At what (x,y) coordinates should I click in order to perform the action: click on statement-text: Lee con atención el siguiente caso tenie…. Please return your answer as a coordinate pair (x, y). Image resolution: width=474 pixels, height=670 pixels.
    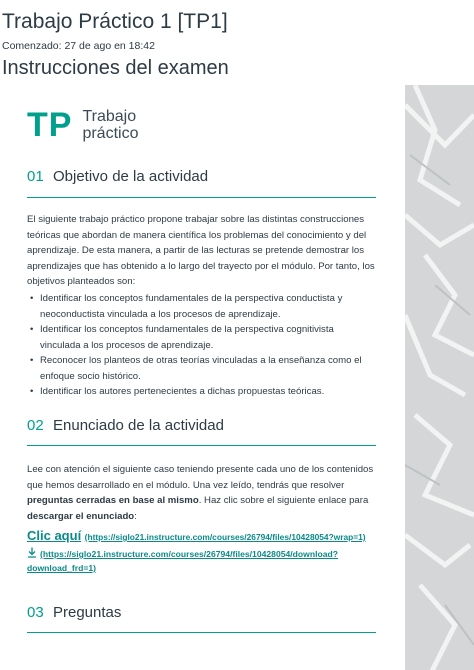
    Looking at the image, I should click on (200, 477).